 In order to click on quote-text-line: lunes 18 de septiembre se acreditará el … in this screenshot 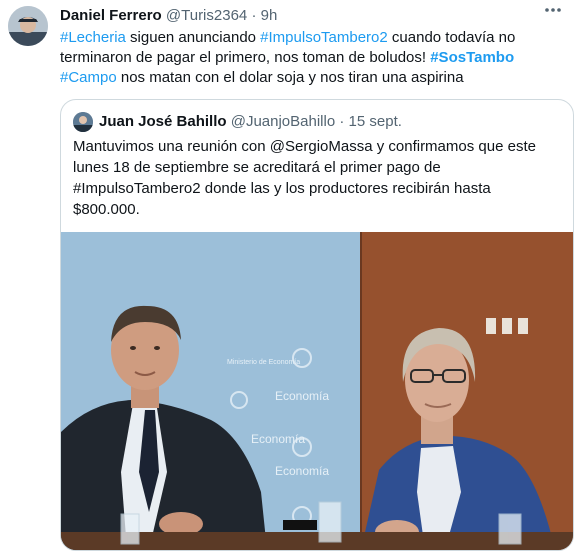, I will do `click(257, 167)`.